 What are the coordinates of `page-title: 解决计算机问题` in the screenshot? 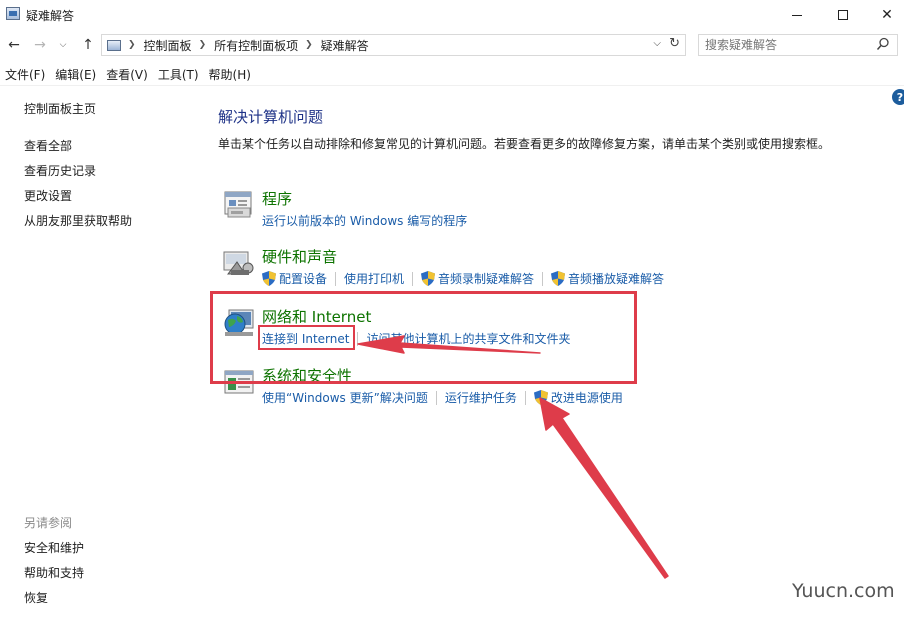 It's located at (271, 117).